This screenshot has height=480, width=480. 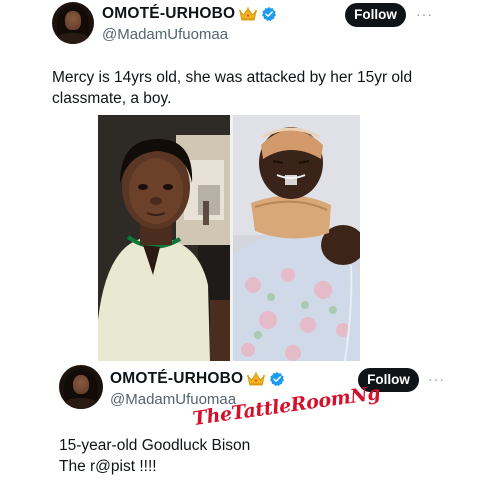 I want to click on hospital-illustration, so click(x=296, y=238).